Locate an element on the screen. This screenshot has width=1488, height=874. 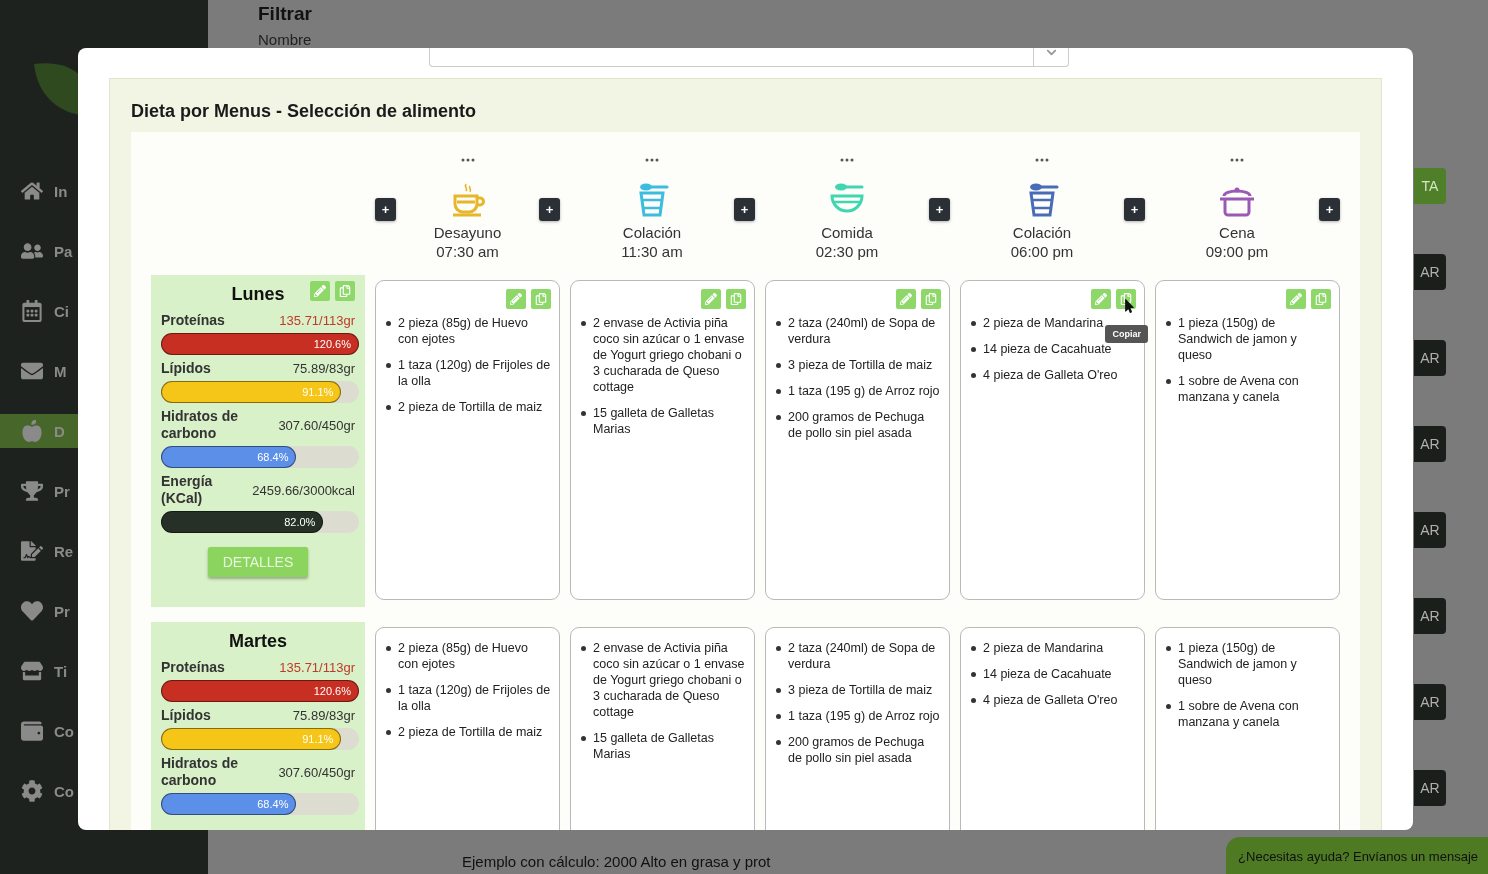
macro-value: 2459.66/3000kcal is located at coordinates (303, 490).